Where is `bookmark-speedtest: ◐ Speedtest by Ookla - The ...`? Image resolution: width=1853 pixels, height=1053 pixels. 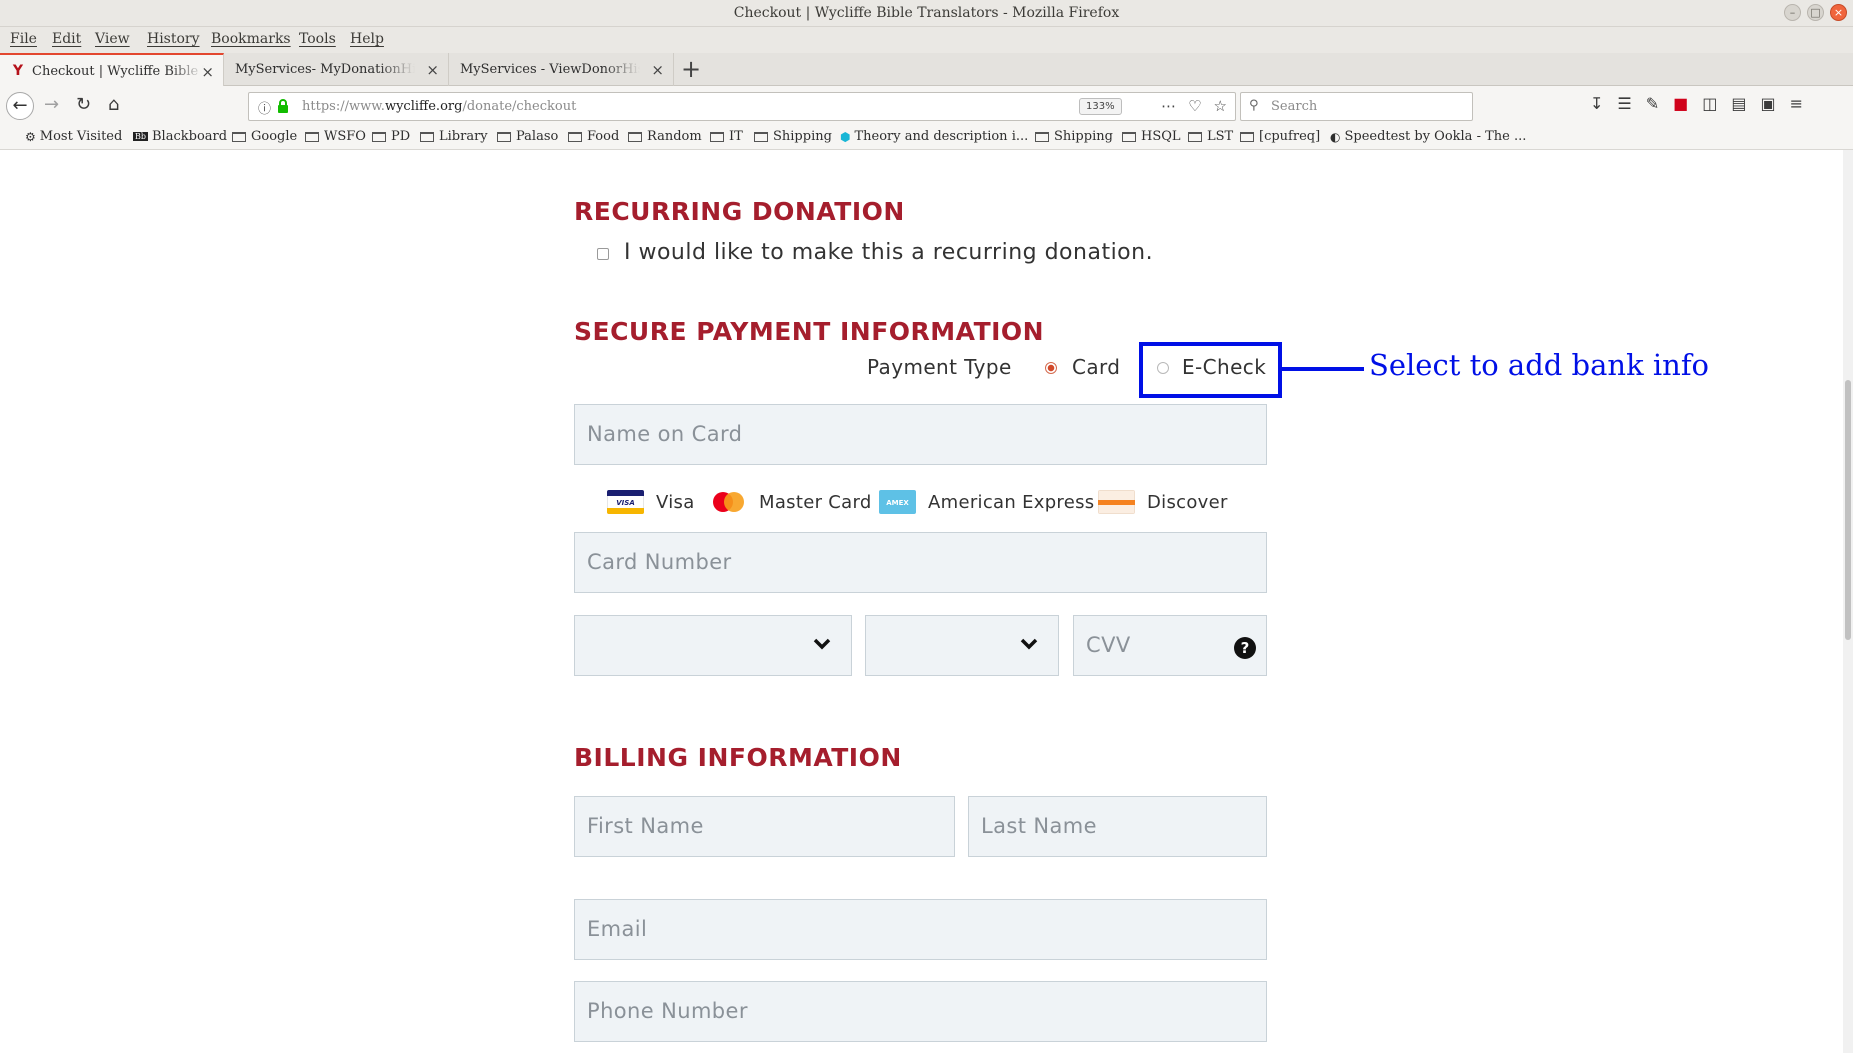
bookmark-speedtest: ◐ Speedtest by Ookla - The ... is located at coordinates (1428, 136).